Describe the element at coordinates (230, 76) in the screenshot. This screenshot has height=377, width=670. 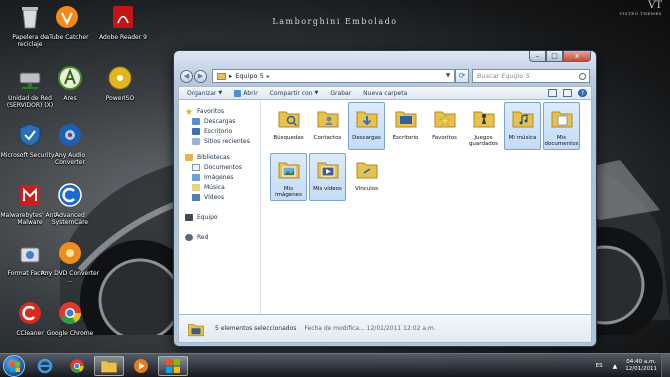
I see `address-chevron: ▸` at that location.